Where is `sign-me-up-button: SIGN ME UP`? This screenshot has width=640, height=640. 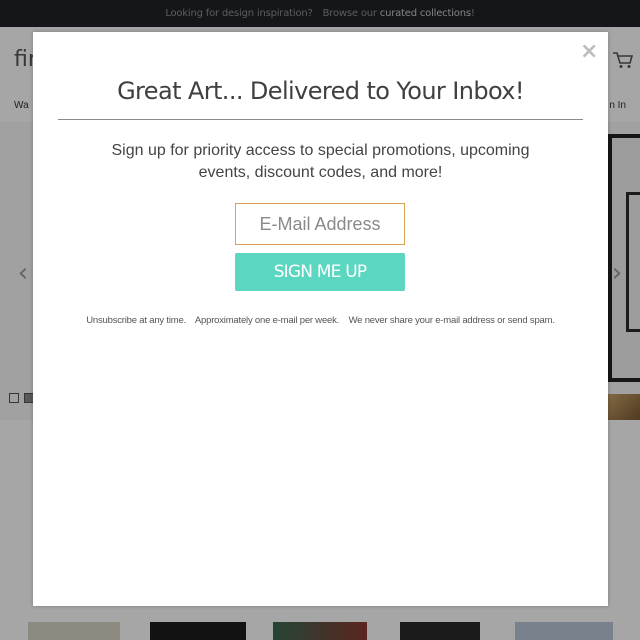 sign-me-up-button: SIGN ME UP is located at coordinates (320, 272).